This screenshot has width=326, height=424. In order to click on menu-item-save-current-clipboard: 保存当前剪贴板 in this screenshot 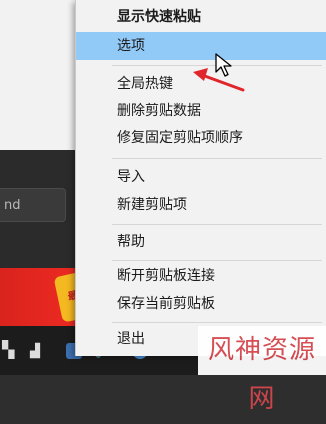, I will do `click(201, 304)`.